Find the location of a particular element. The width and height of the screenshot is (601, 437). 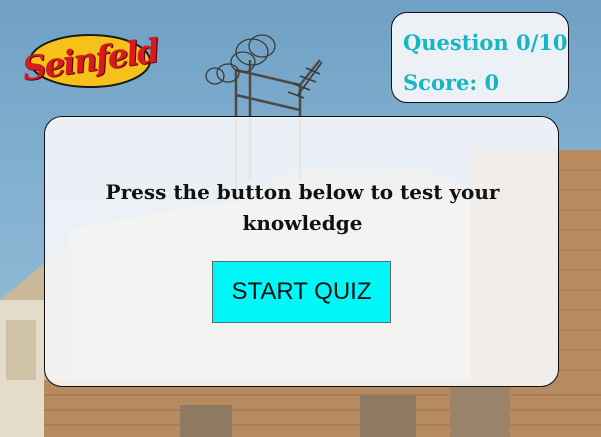

score-counter: Score: 0 is located at coordinates (451, 82).